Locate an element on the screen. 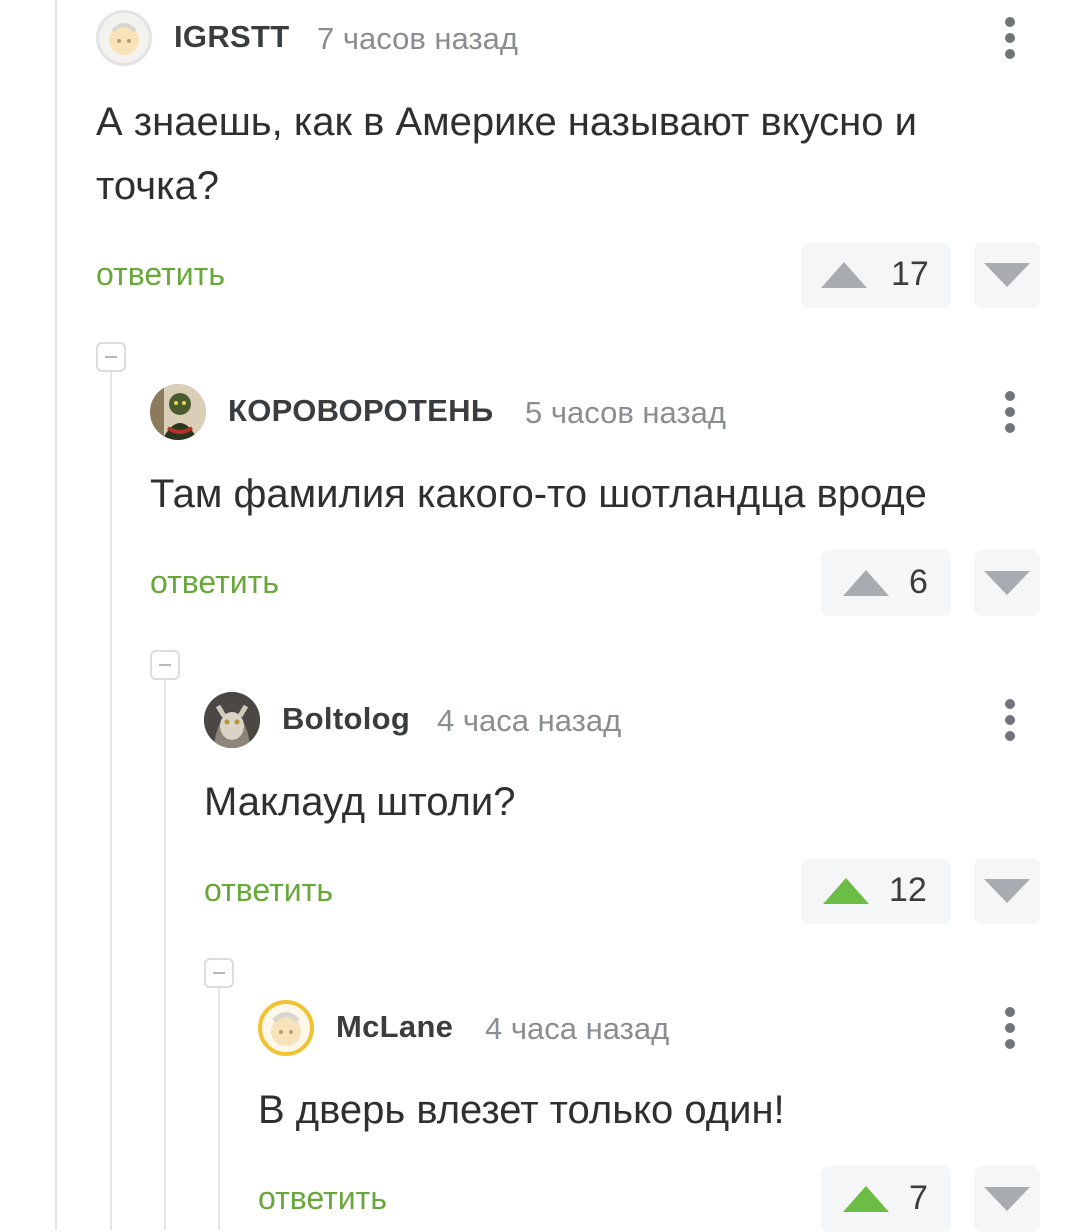 This screenshot has height=1232, width=1080. thread-line-root is located at coordinates (56, 615).